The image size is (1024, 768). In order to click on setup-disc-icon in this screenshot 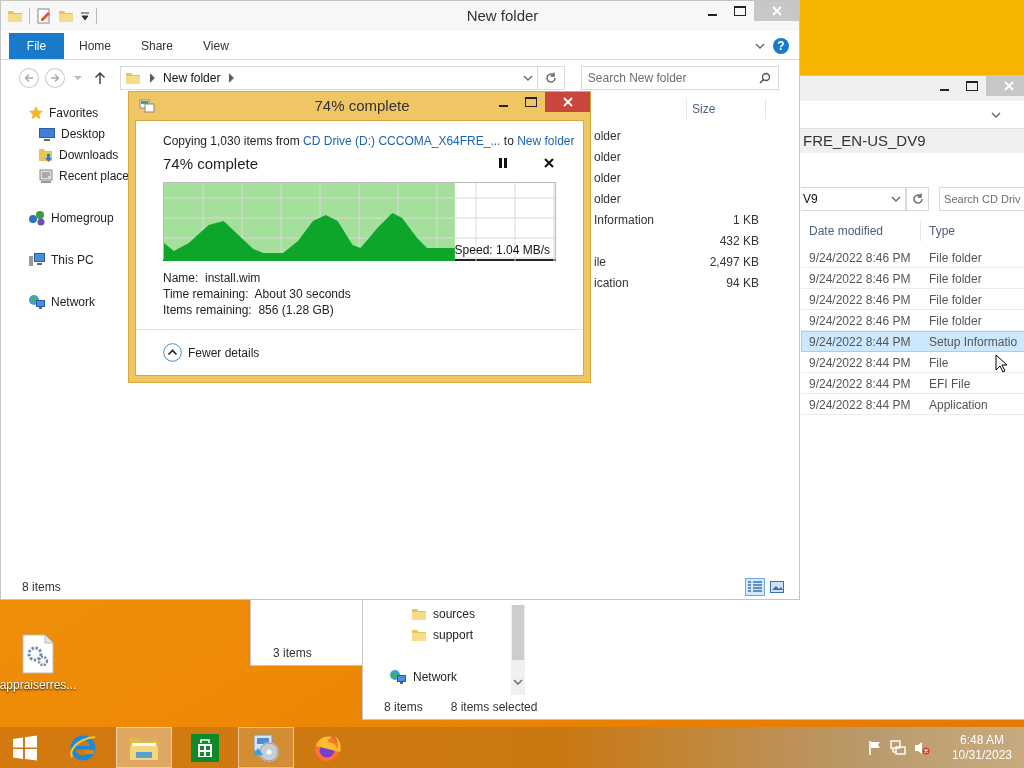, I will do `click(266, 747)`.